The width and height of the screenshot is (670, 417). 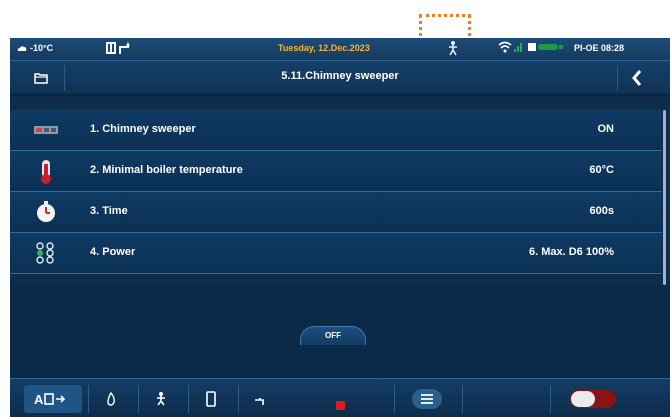 I want to click on back-button, so click(x=639, y=78).